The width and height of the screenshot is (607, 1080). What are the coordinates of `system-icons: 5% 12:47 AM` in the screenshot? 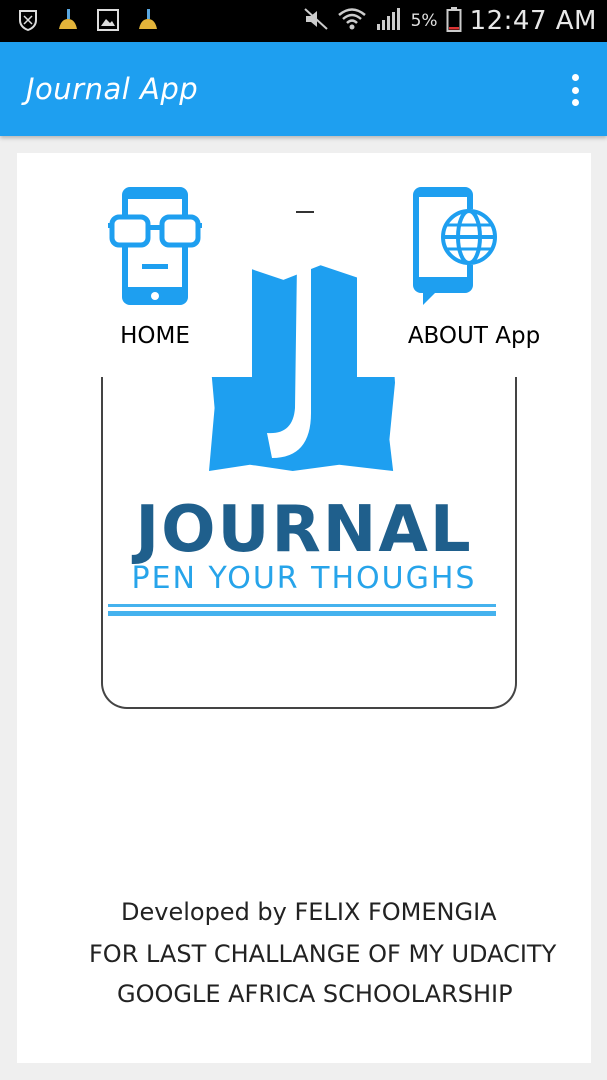 It's located at (450, 21).